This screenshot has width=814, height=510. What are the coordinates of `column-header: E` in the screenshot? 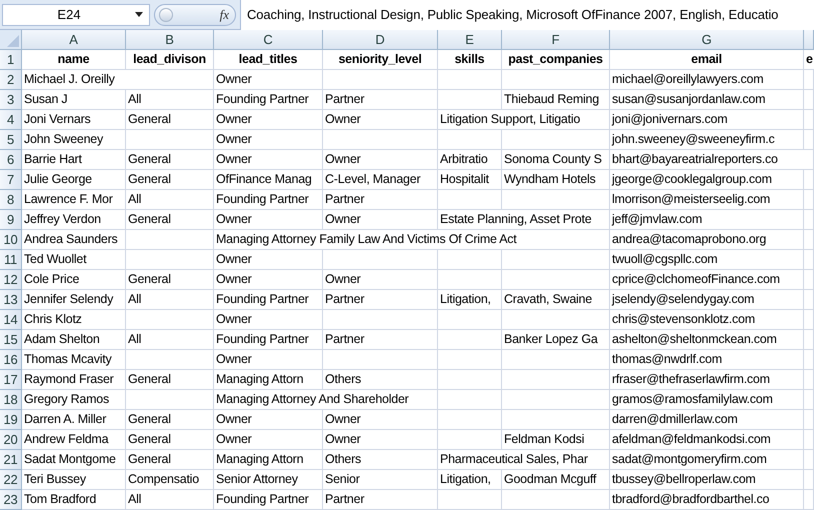 It's located at (470, 40).